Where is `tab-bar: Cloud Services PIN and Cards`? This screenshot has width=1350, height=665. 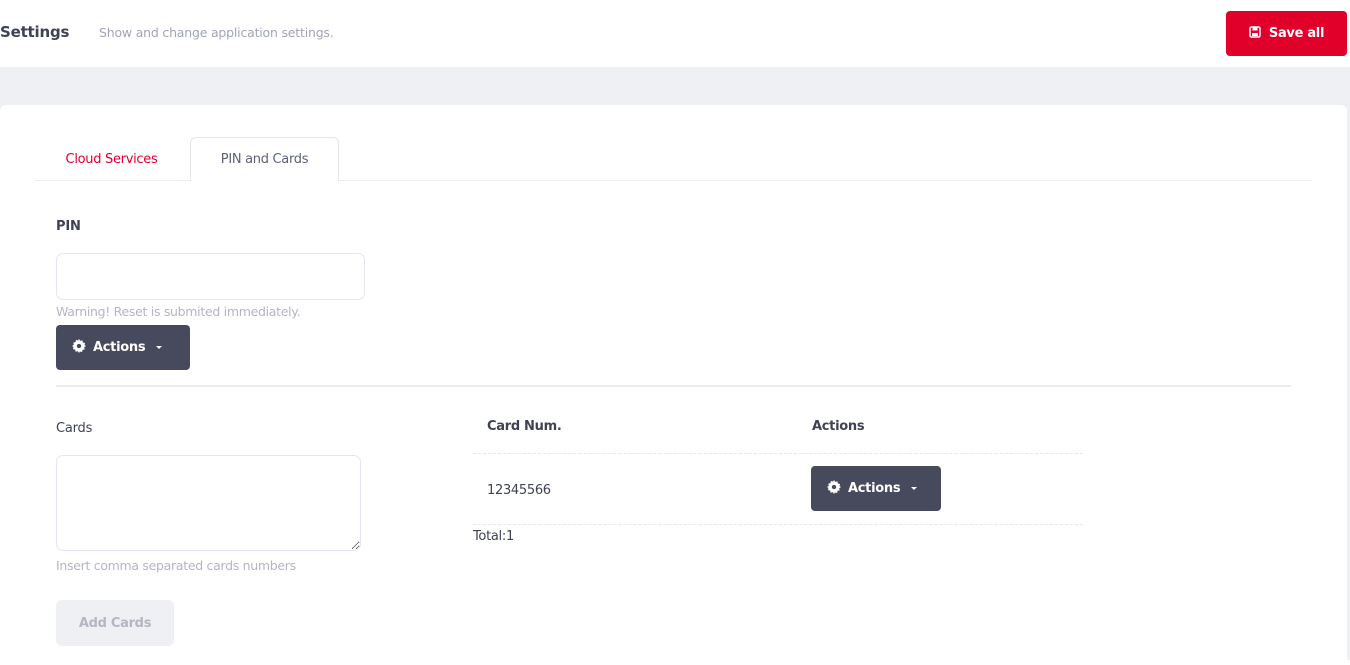
tab-bar: Cloud Services PIN and Cards is located at coordinates (673, 159).